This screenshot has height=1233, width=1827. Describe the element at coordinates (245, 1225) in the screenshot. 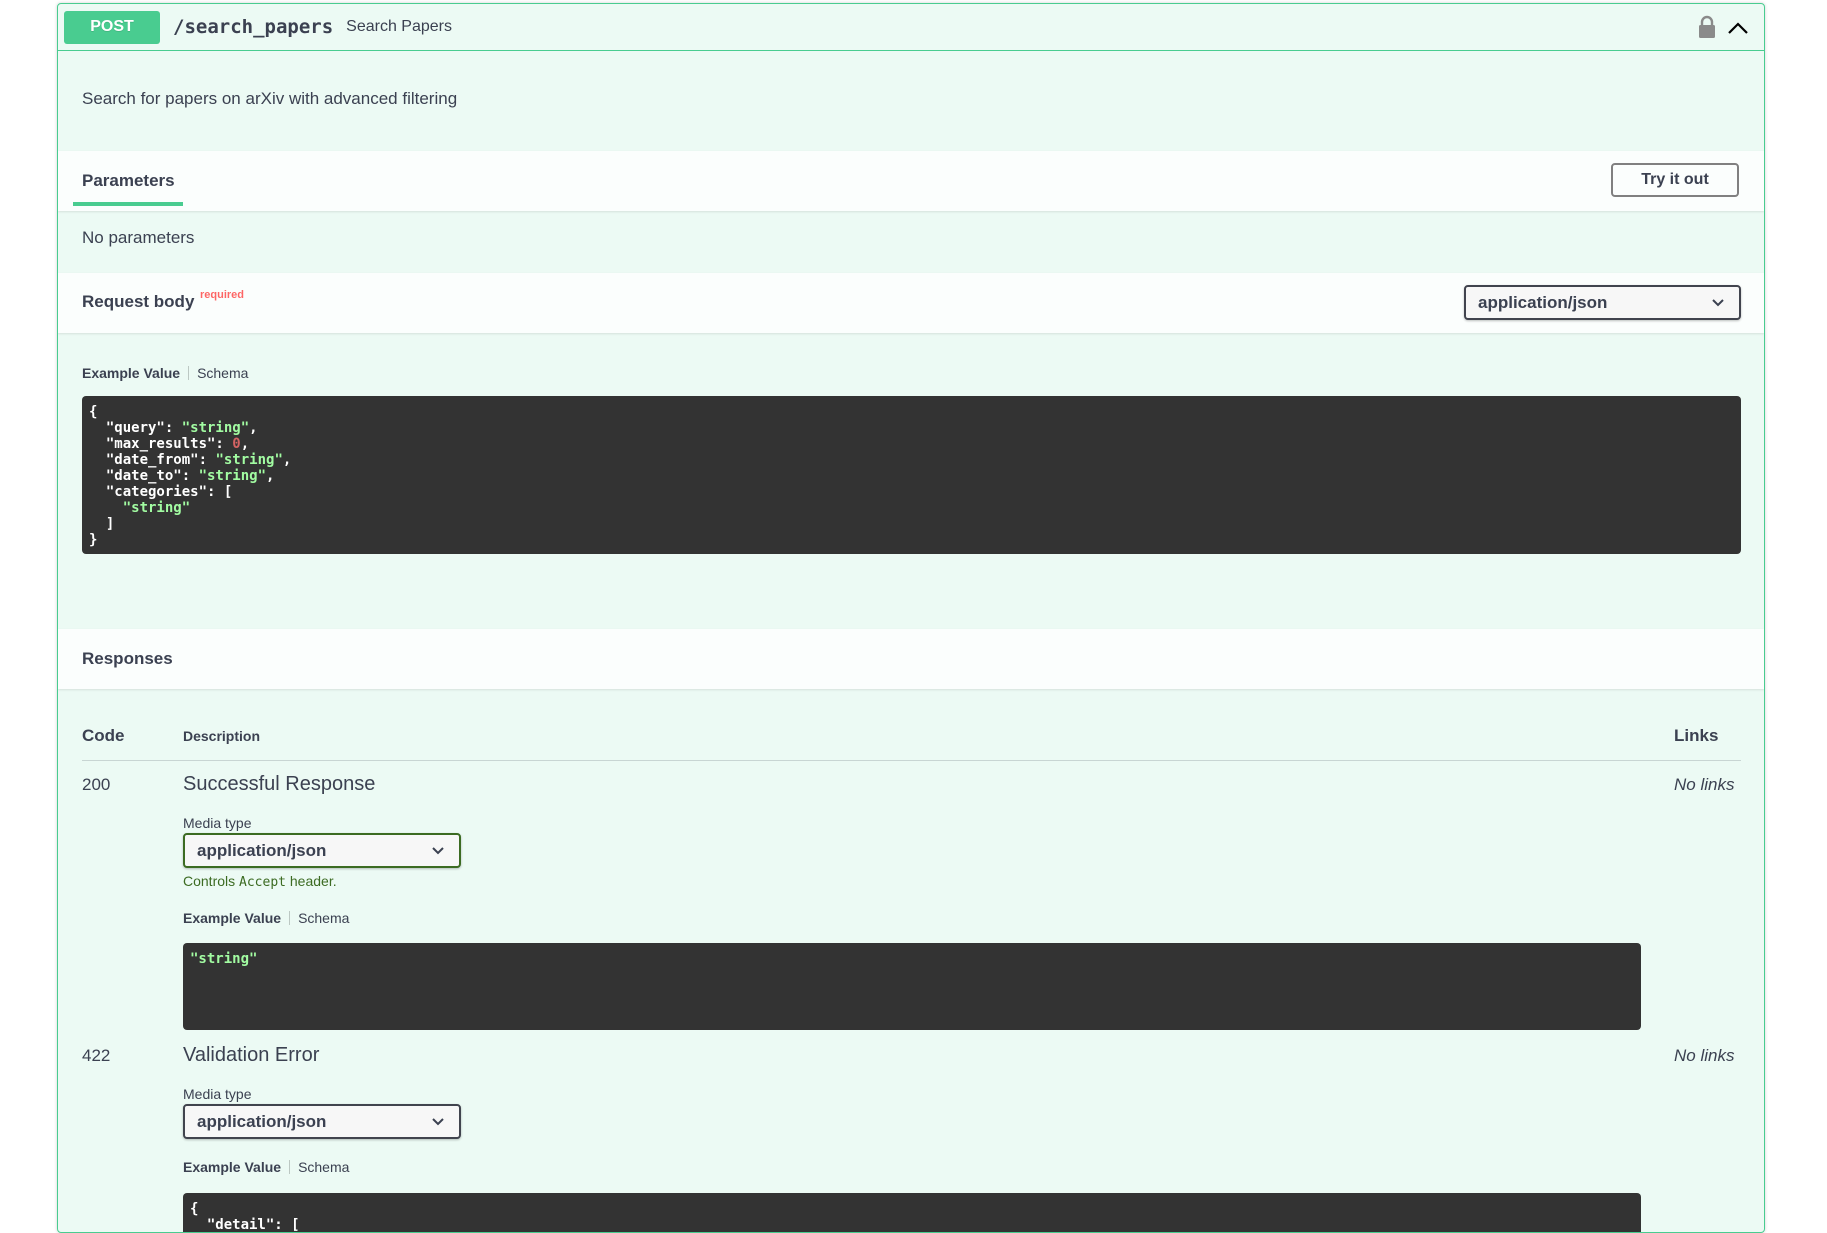

I see `code-line: "detail": [` at that location.